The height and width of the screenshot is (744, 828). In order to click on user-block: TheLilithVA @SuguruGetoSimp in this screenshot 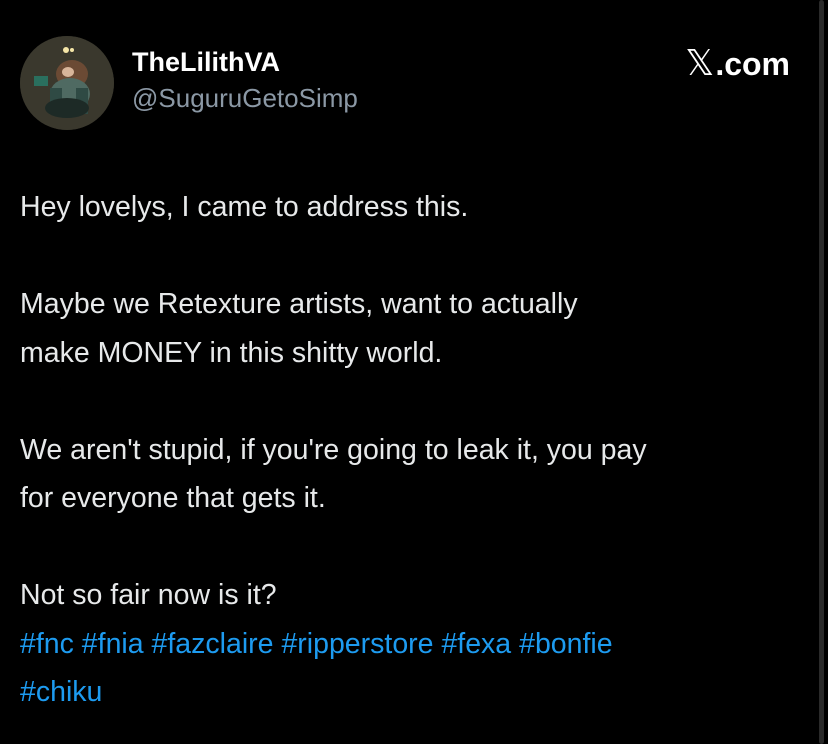, I will do `click(245, 80)`.